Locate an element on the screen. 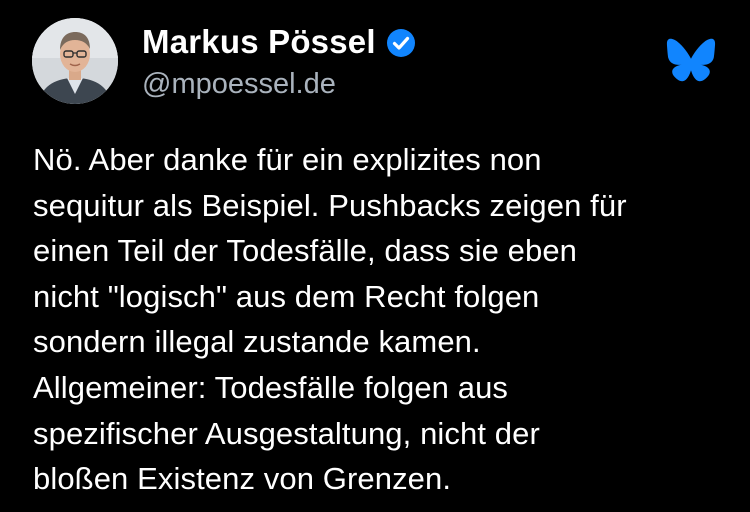 The image size is (750, 512). post-line: Allgemeiner: Todesfälle folgen aus is located at coordinates (271, 387).